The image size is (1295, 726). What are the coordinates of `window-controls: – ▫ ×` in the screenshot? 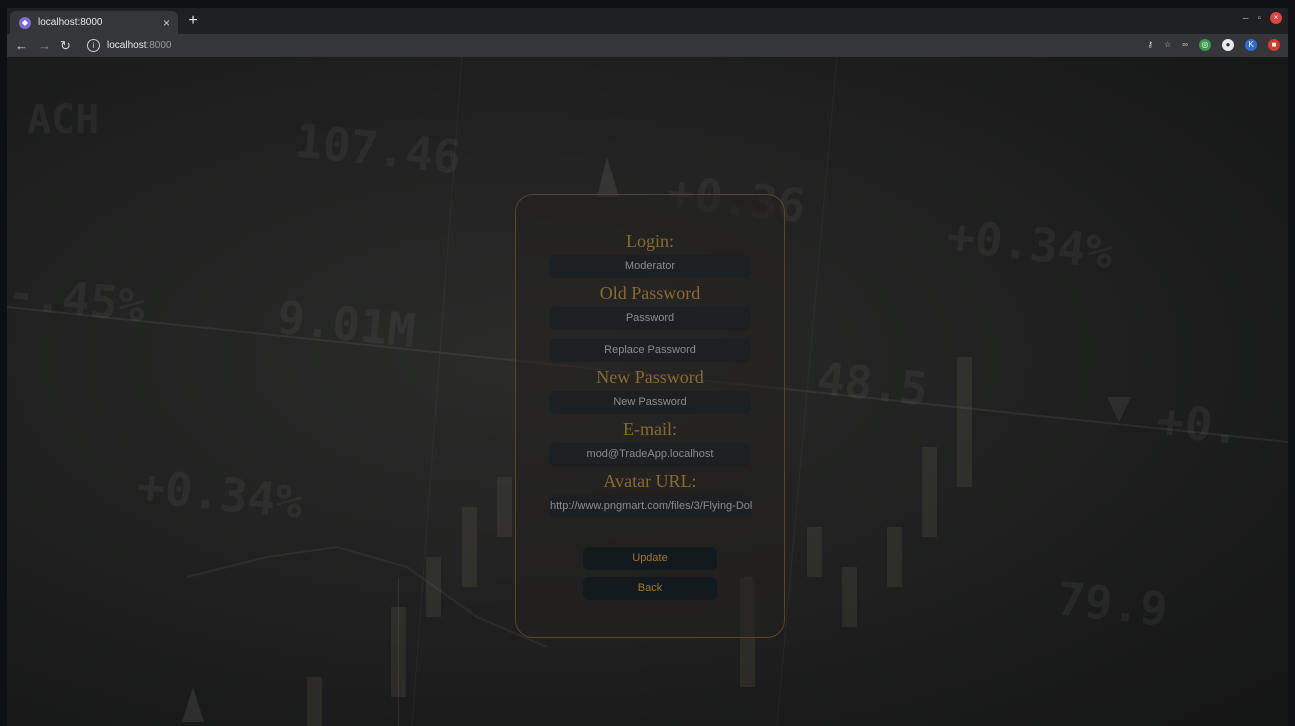 It's located at (1262, 18).